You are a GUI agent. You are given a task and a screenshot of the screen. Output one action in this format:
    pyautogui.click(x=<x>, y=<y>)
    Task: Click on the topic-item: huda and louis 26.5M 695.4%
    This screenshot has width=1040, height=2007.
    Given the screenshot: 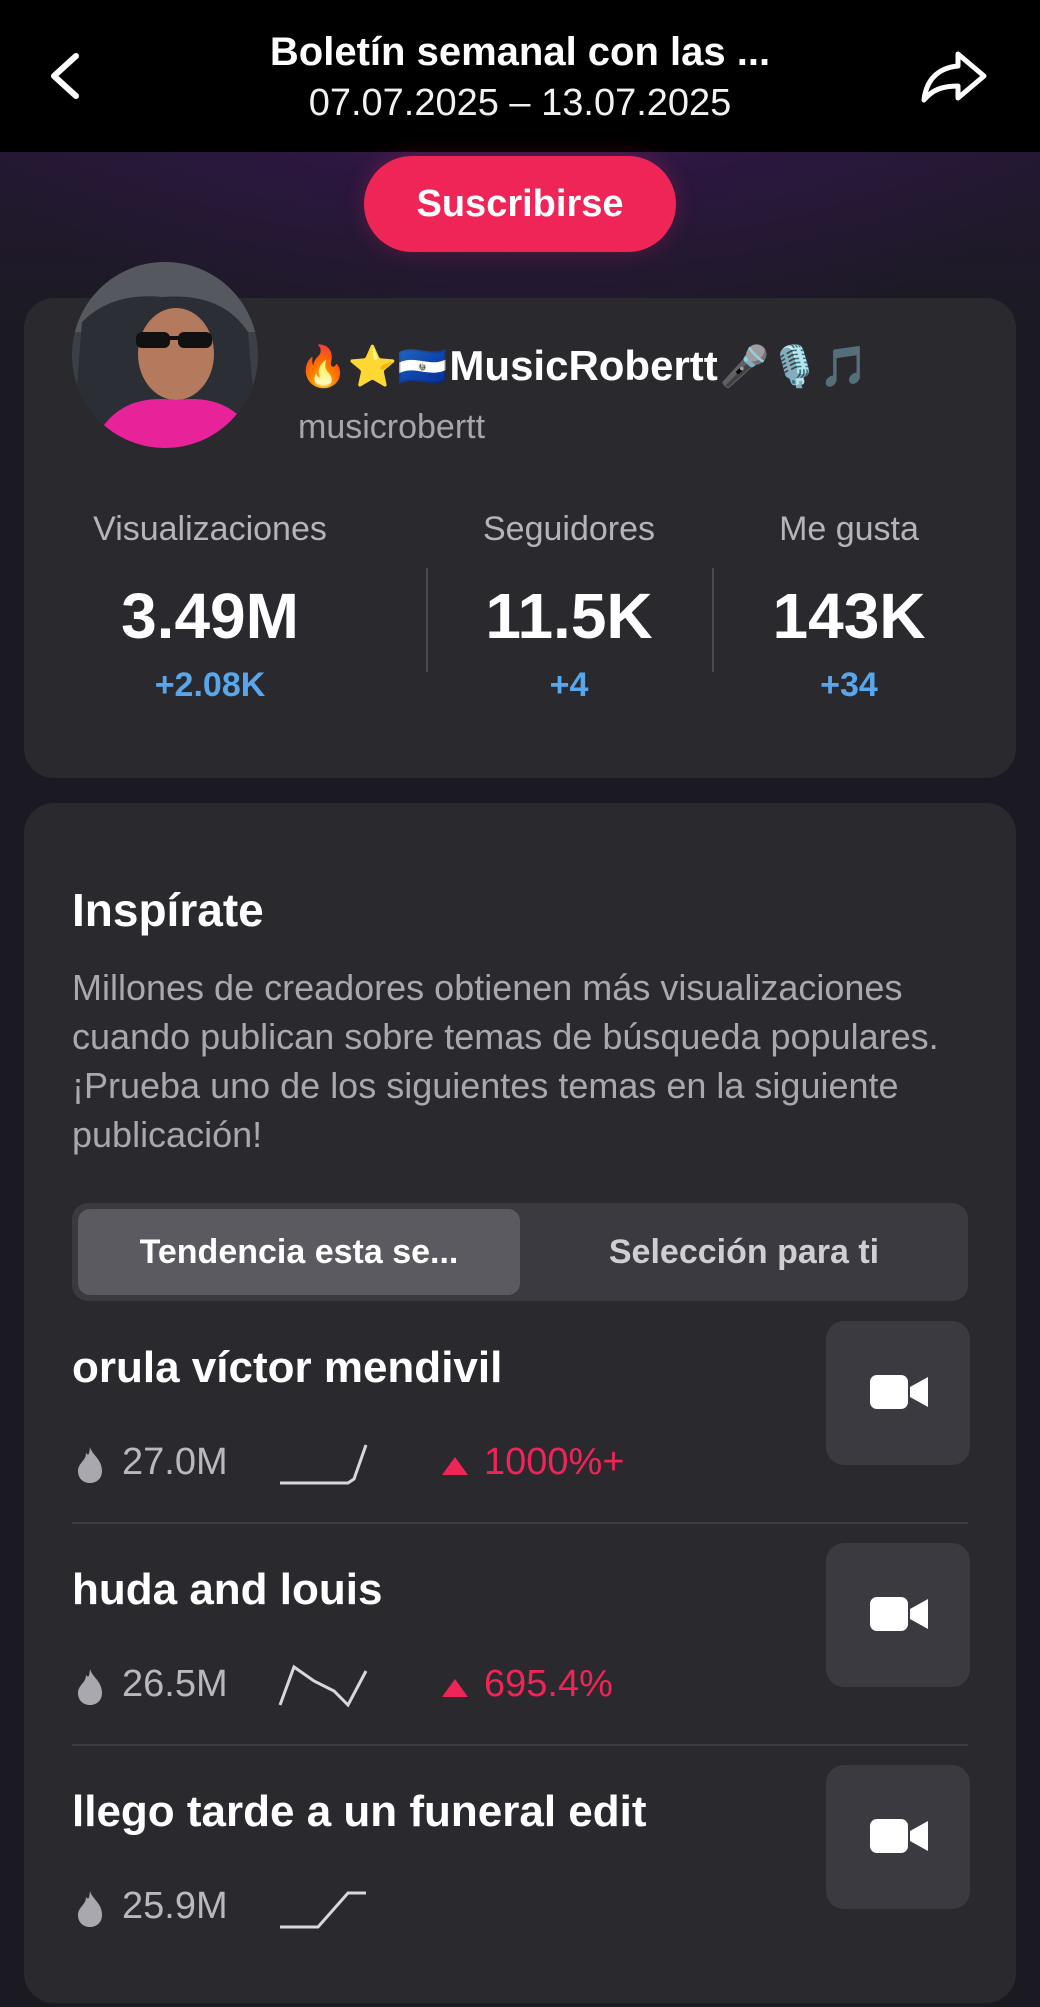 What is the action you would take?
    pyautogui.click(x=521, y=1664)
    